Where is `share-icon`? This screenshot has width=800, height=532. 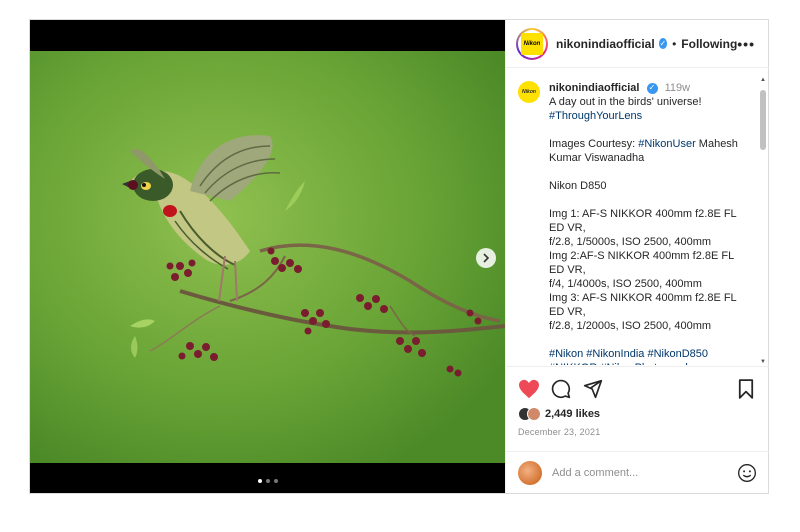 share-icon is located at coordinates (593, 389).